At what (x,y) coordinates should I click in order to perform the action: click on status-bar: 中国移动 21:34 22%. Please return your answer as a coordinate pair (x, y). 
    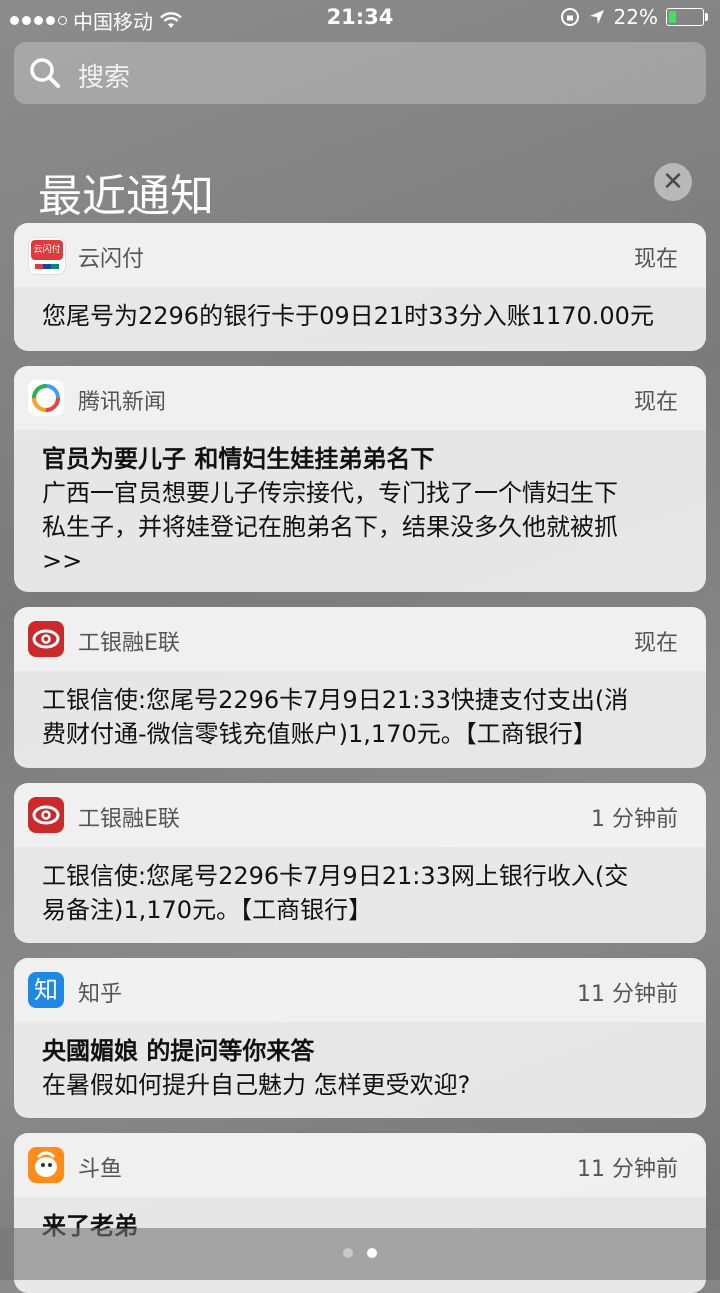
    Looking at the image, I should click on (360, 18).